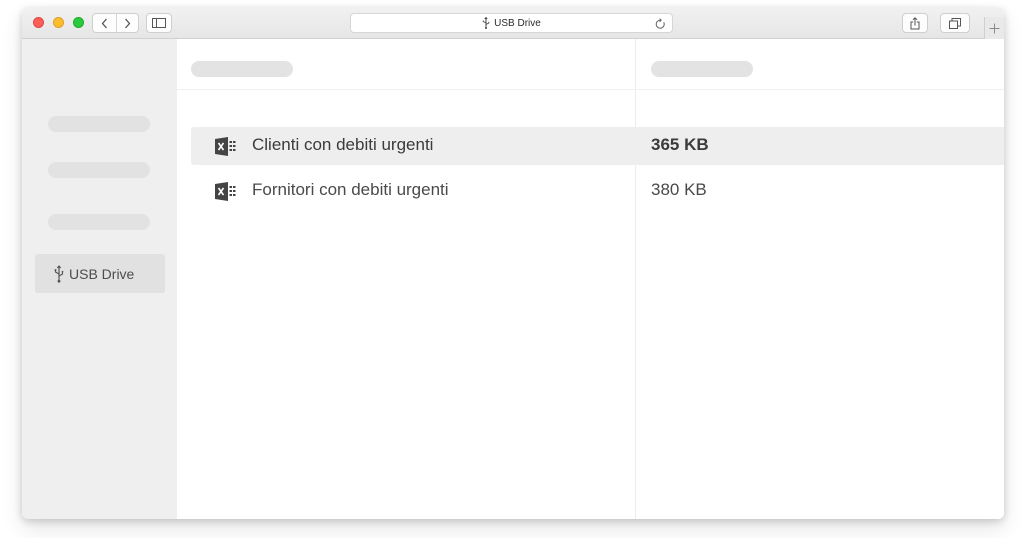 This screenshot has width=1024, height=538. Describe the element at coordinates (679, 189) in the screenshot. I see `file-size: 380 KB` at that location.